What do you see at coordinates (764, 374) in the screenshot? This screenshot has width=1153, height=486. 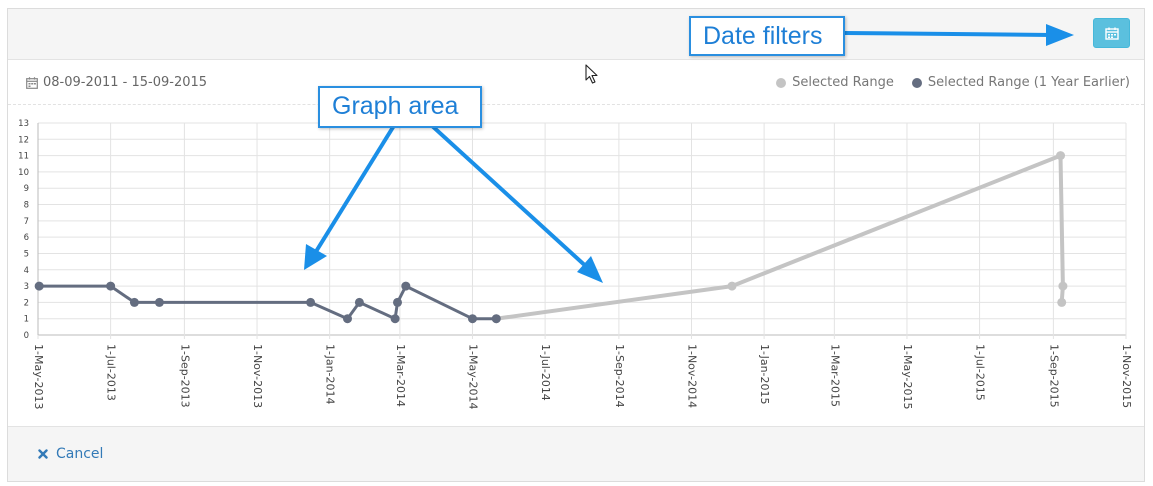 I see `x-tick-label: 1-Jan-2015` at bounding box center [764, 374].